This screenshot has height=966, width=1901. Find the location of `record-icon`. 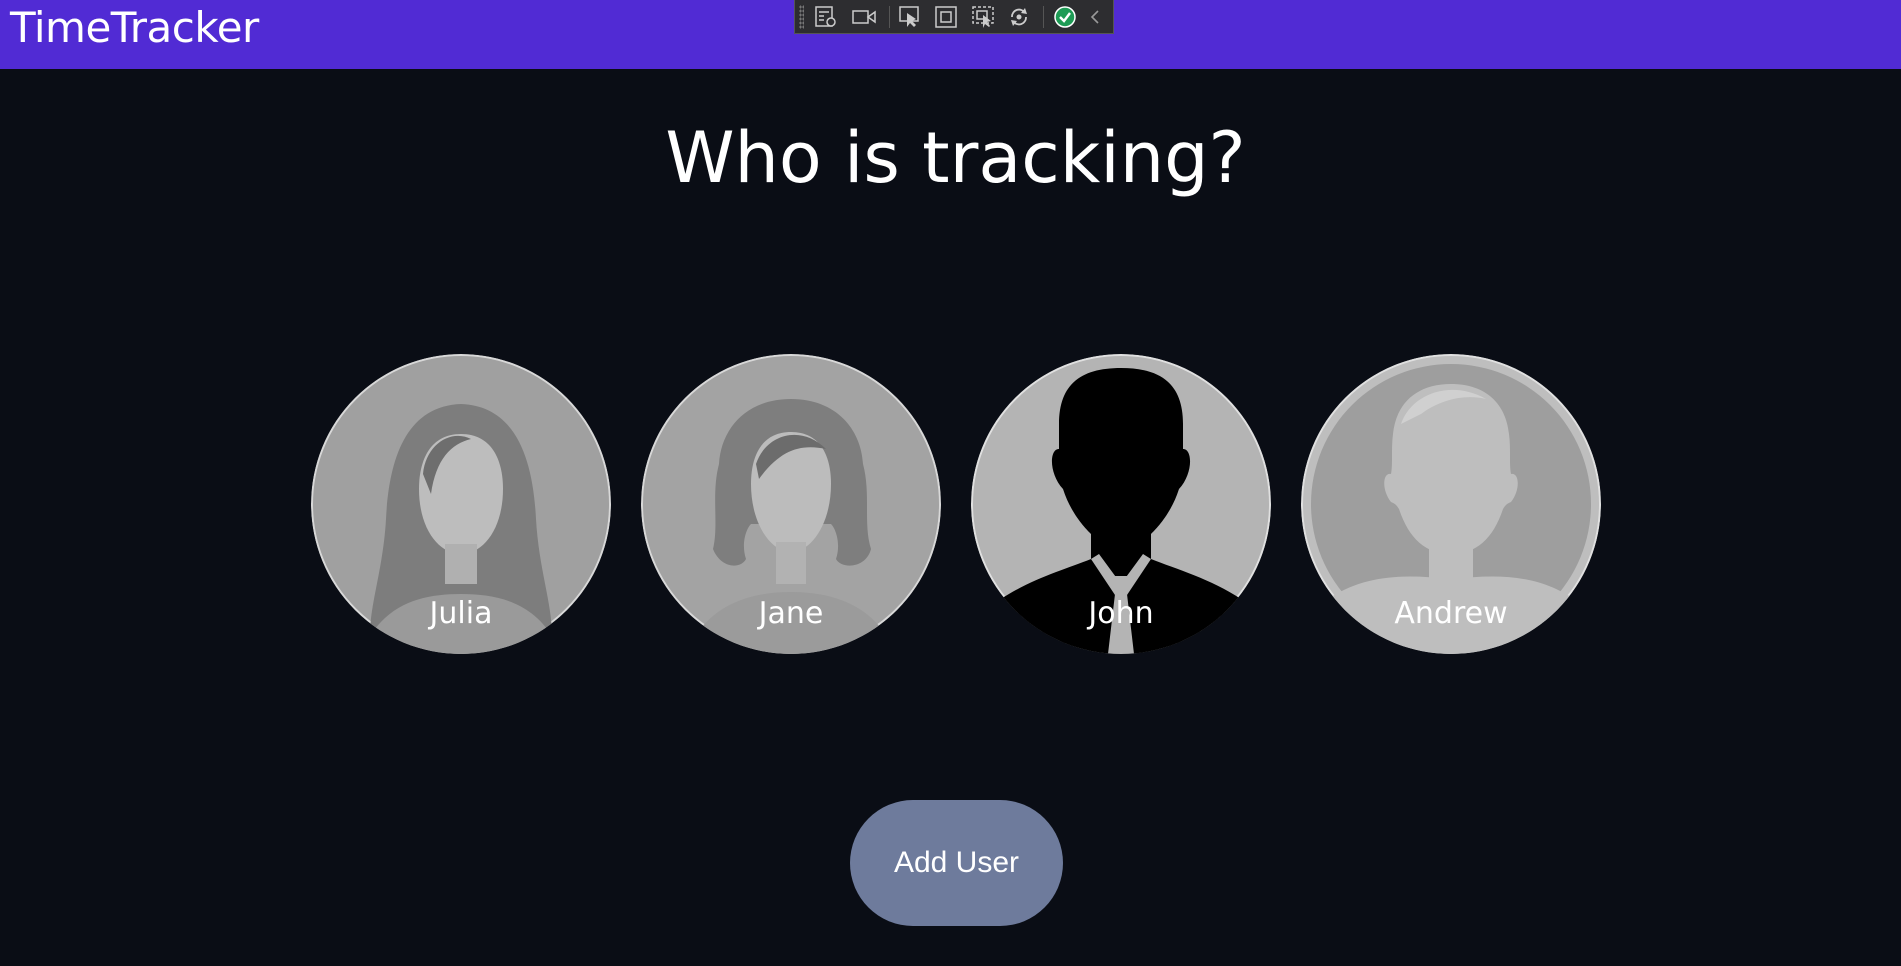

record-icon is located at coordinates (864, 17).